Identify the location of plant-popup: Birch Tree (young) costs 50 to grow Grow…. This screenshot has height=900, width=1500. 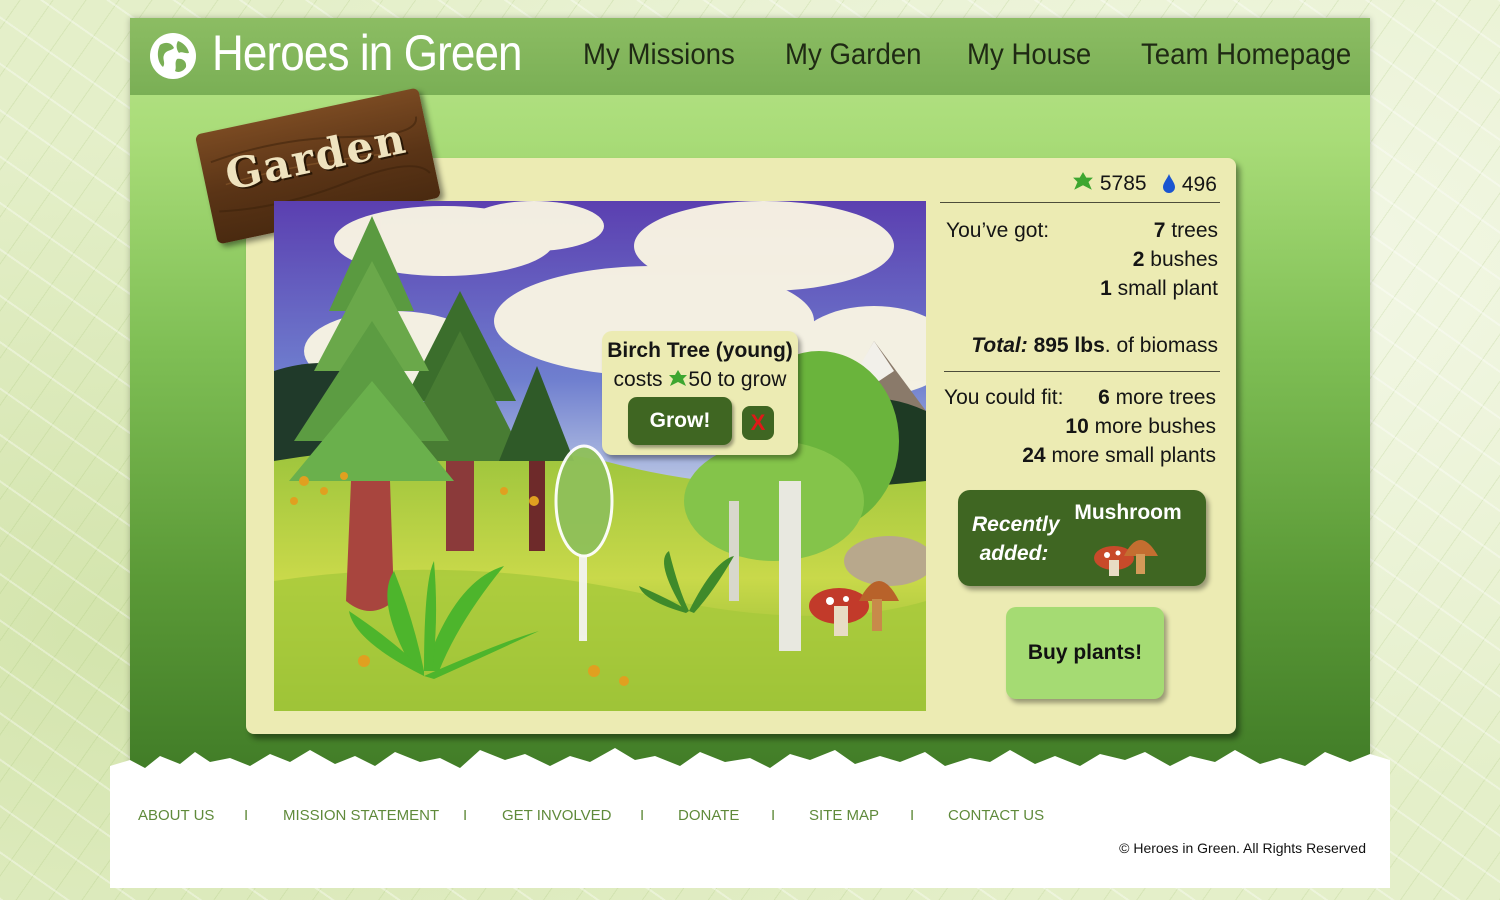
(700, 393).